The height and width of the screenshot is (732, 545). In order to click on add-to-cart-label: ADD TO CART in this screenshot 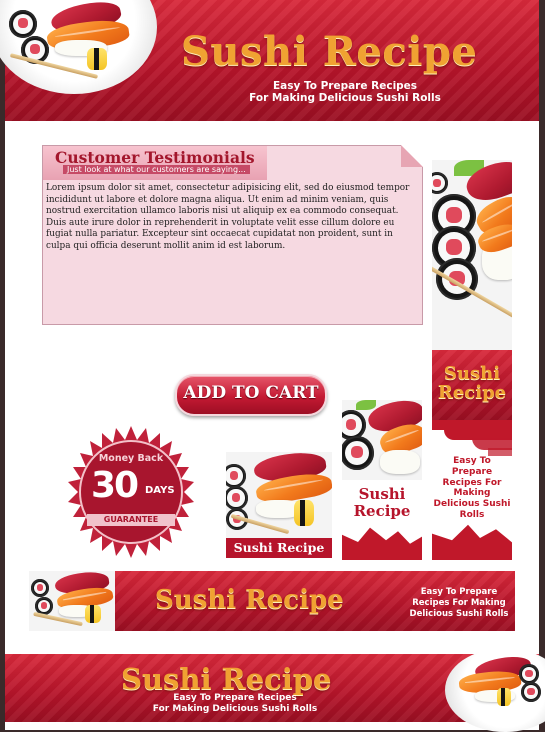, I will do `click(251, 393)`.